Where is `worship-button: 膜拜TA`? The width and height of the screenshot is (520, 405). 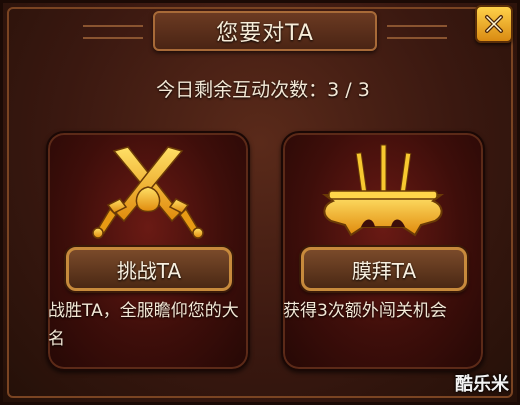
worship-button: 膜拜TA is located at coordinates (384, 269).